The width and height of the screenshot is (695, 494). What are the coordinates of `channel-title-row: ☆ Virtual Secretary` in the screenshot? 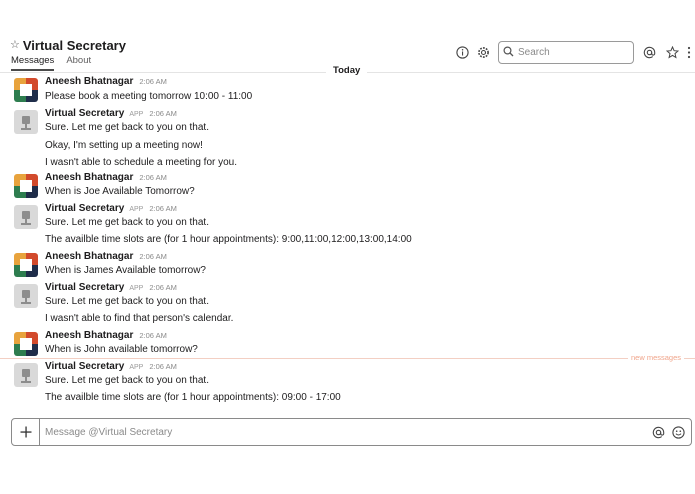 It's located at (68, 45).